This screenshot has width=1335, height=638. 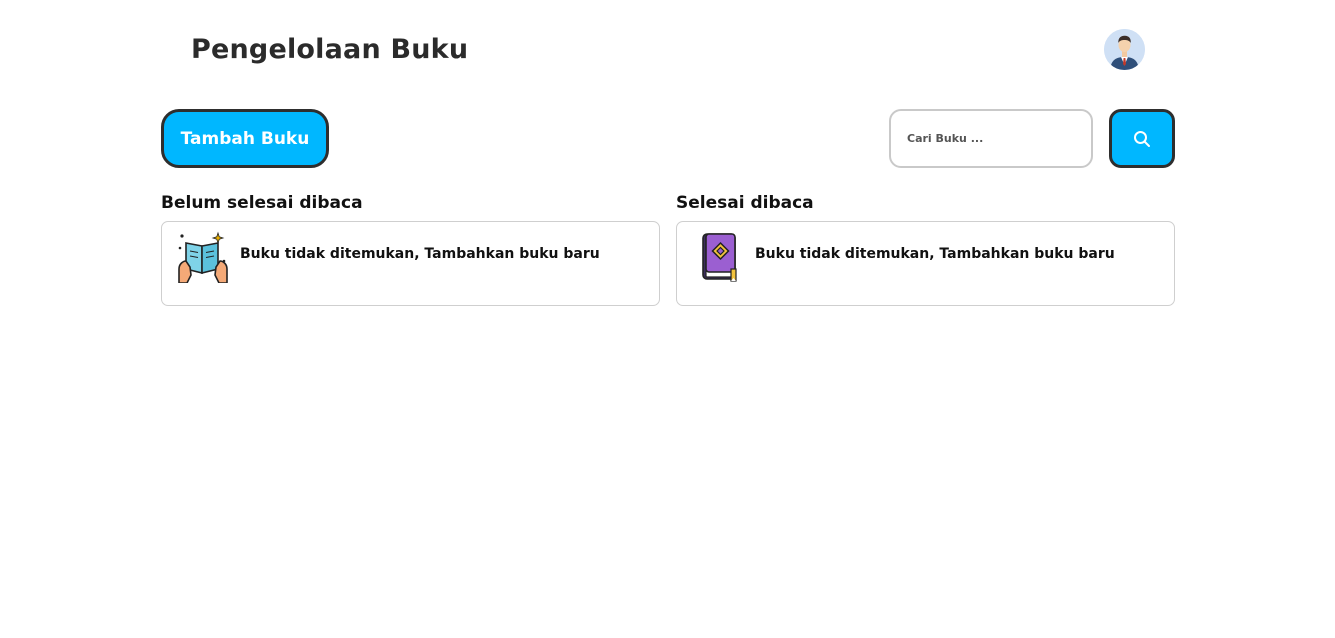 What do you see at coordinates (262, 203) in the screenshot?
I see `unread-section-title: Belum selesai dibaca` at bounding box center [262, 203].